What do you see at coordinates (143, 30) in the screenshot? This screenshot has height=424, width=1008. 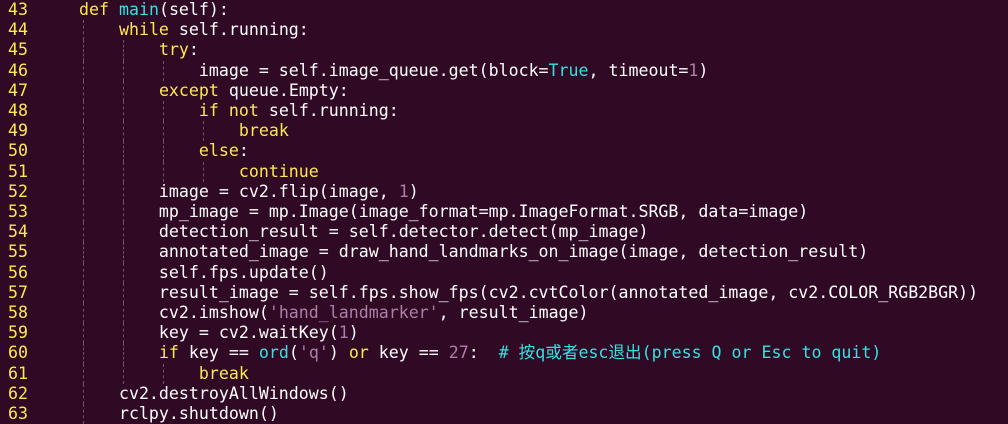 I see `code-token: while` at bounding box center [143, 30].